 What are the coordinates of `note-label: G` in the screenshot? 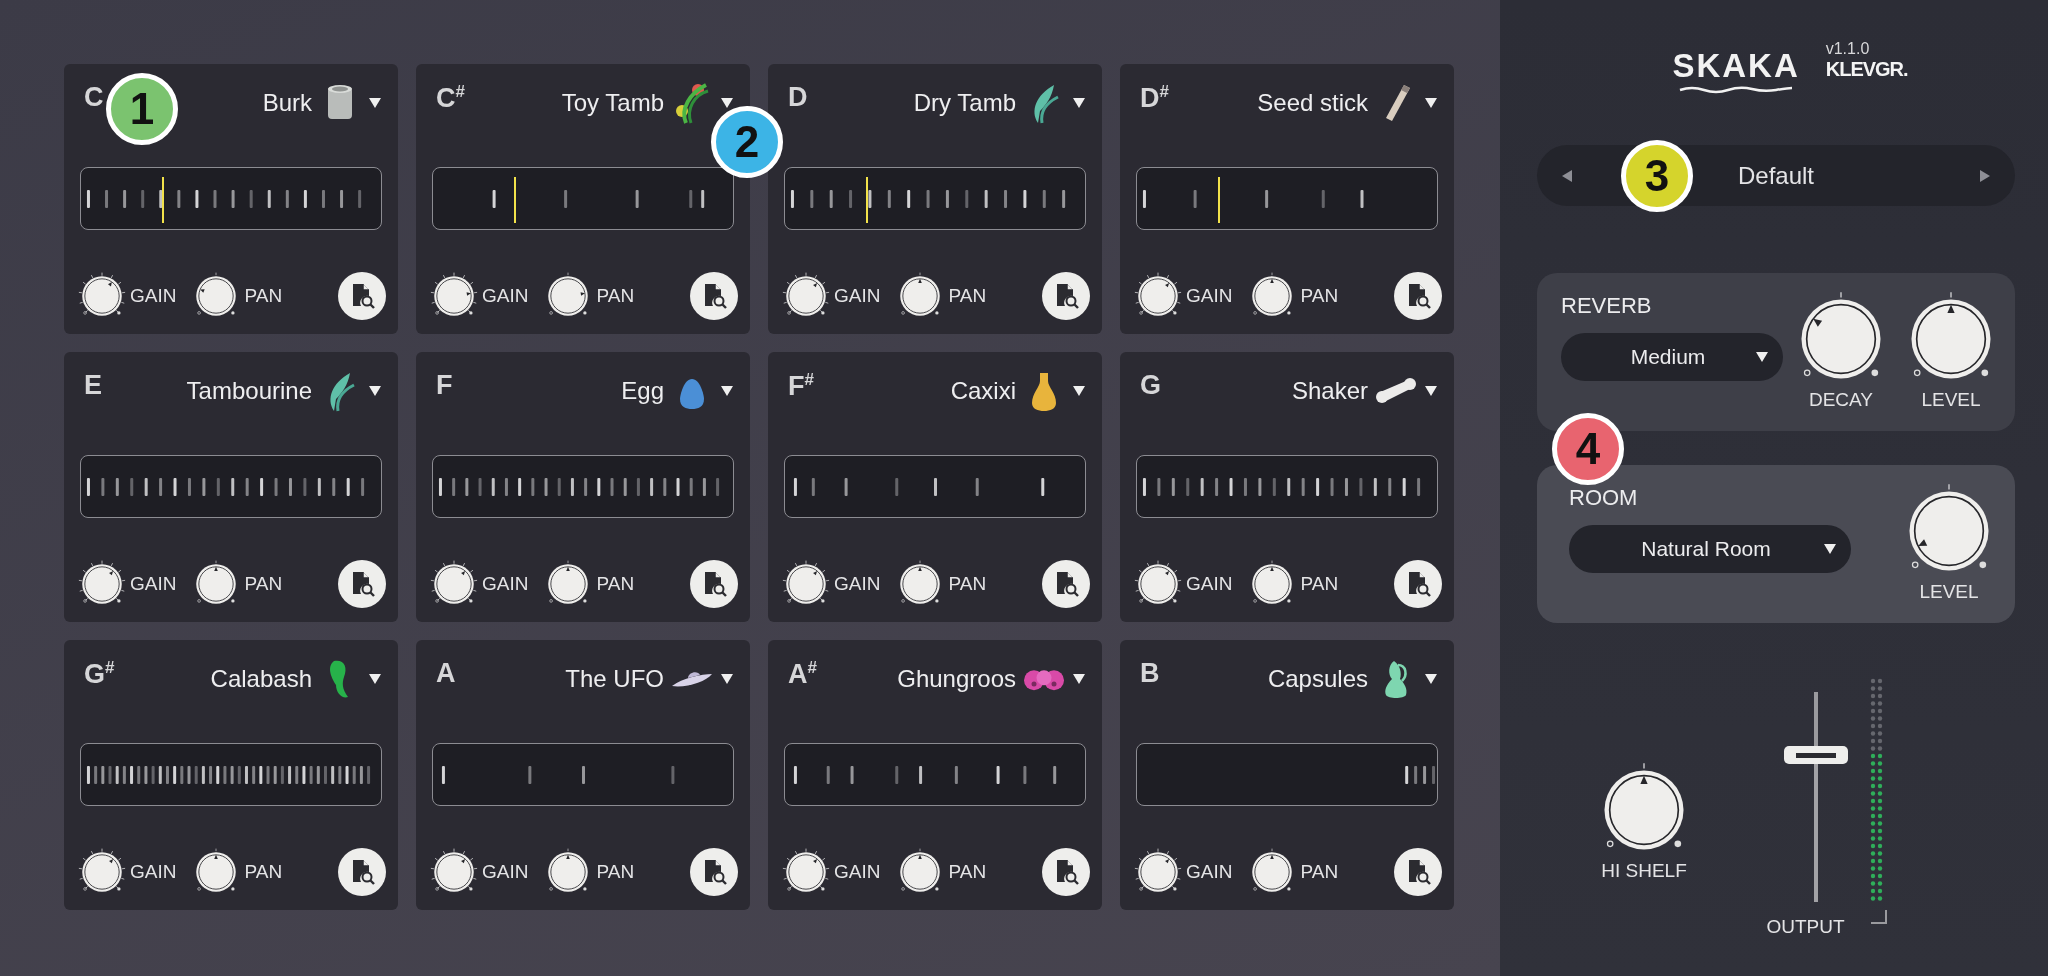 It's located at (1150, 385).